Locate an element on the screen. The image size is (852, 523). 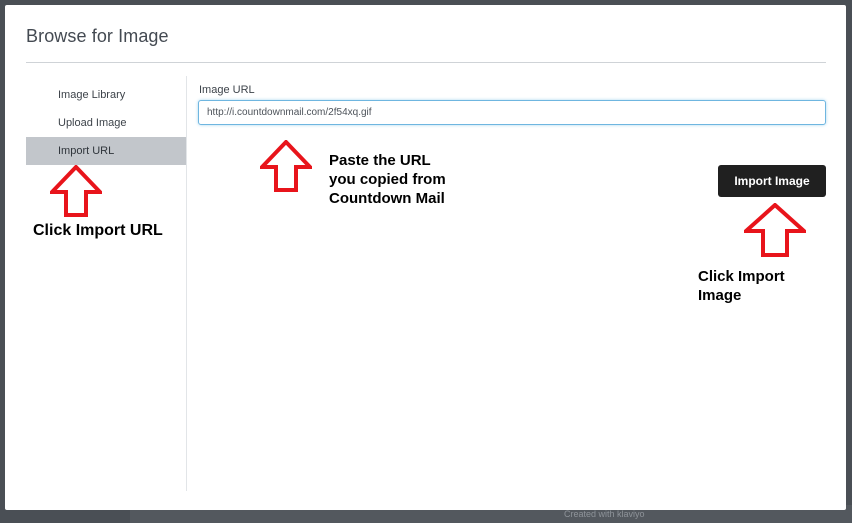
image-url-input is located at coordinates (512, 112).